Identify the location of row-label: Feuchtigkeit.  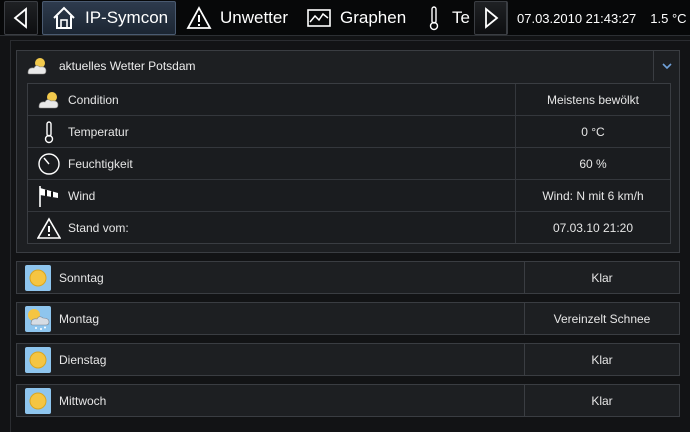
(100, 164).